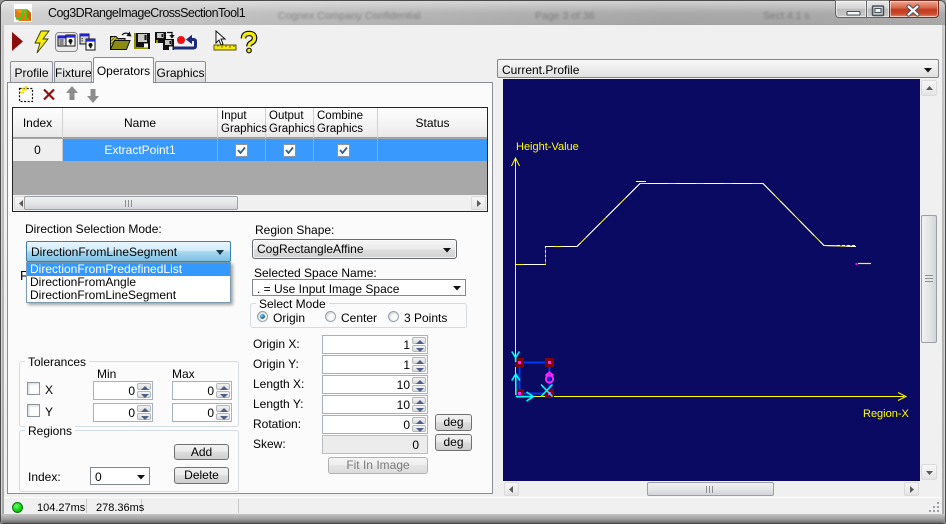  What do you see at coordinates (547, 147) in the screenshot?
I see `svg-text: Height-Value` at bounding box center [547, 147].